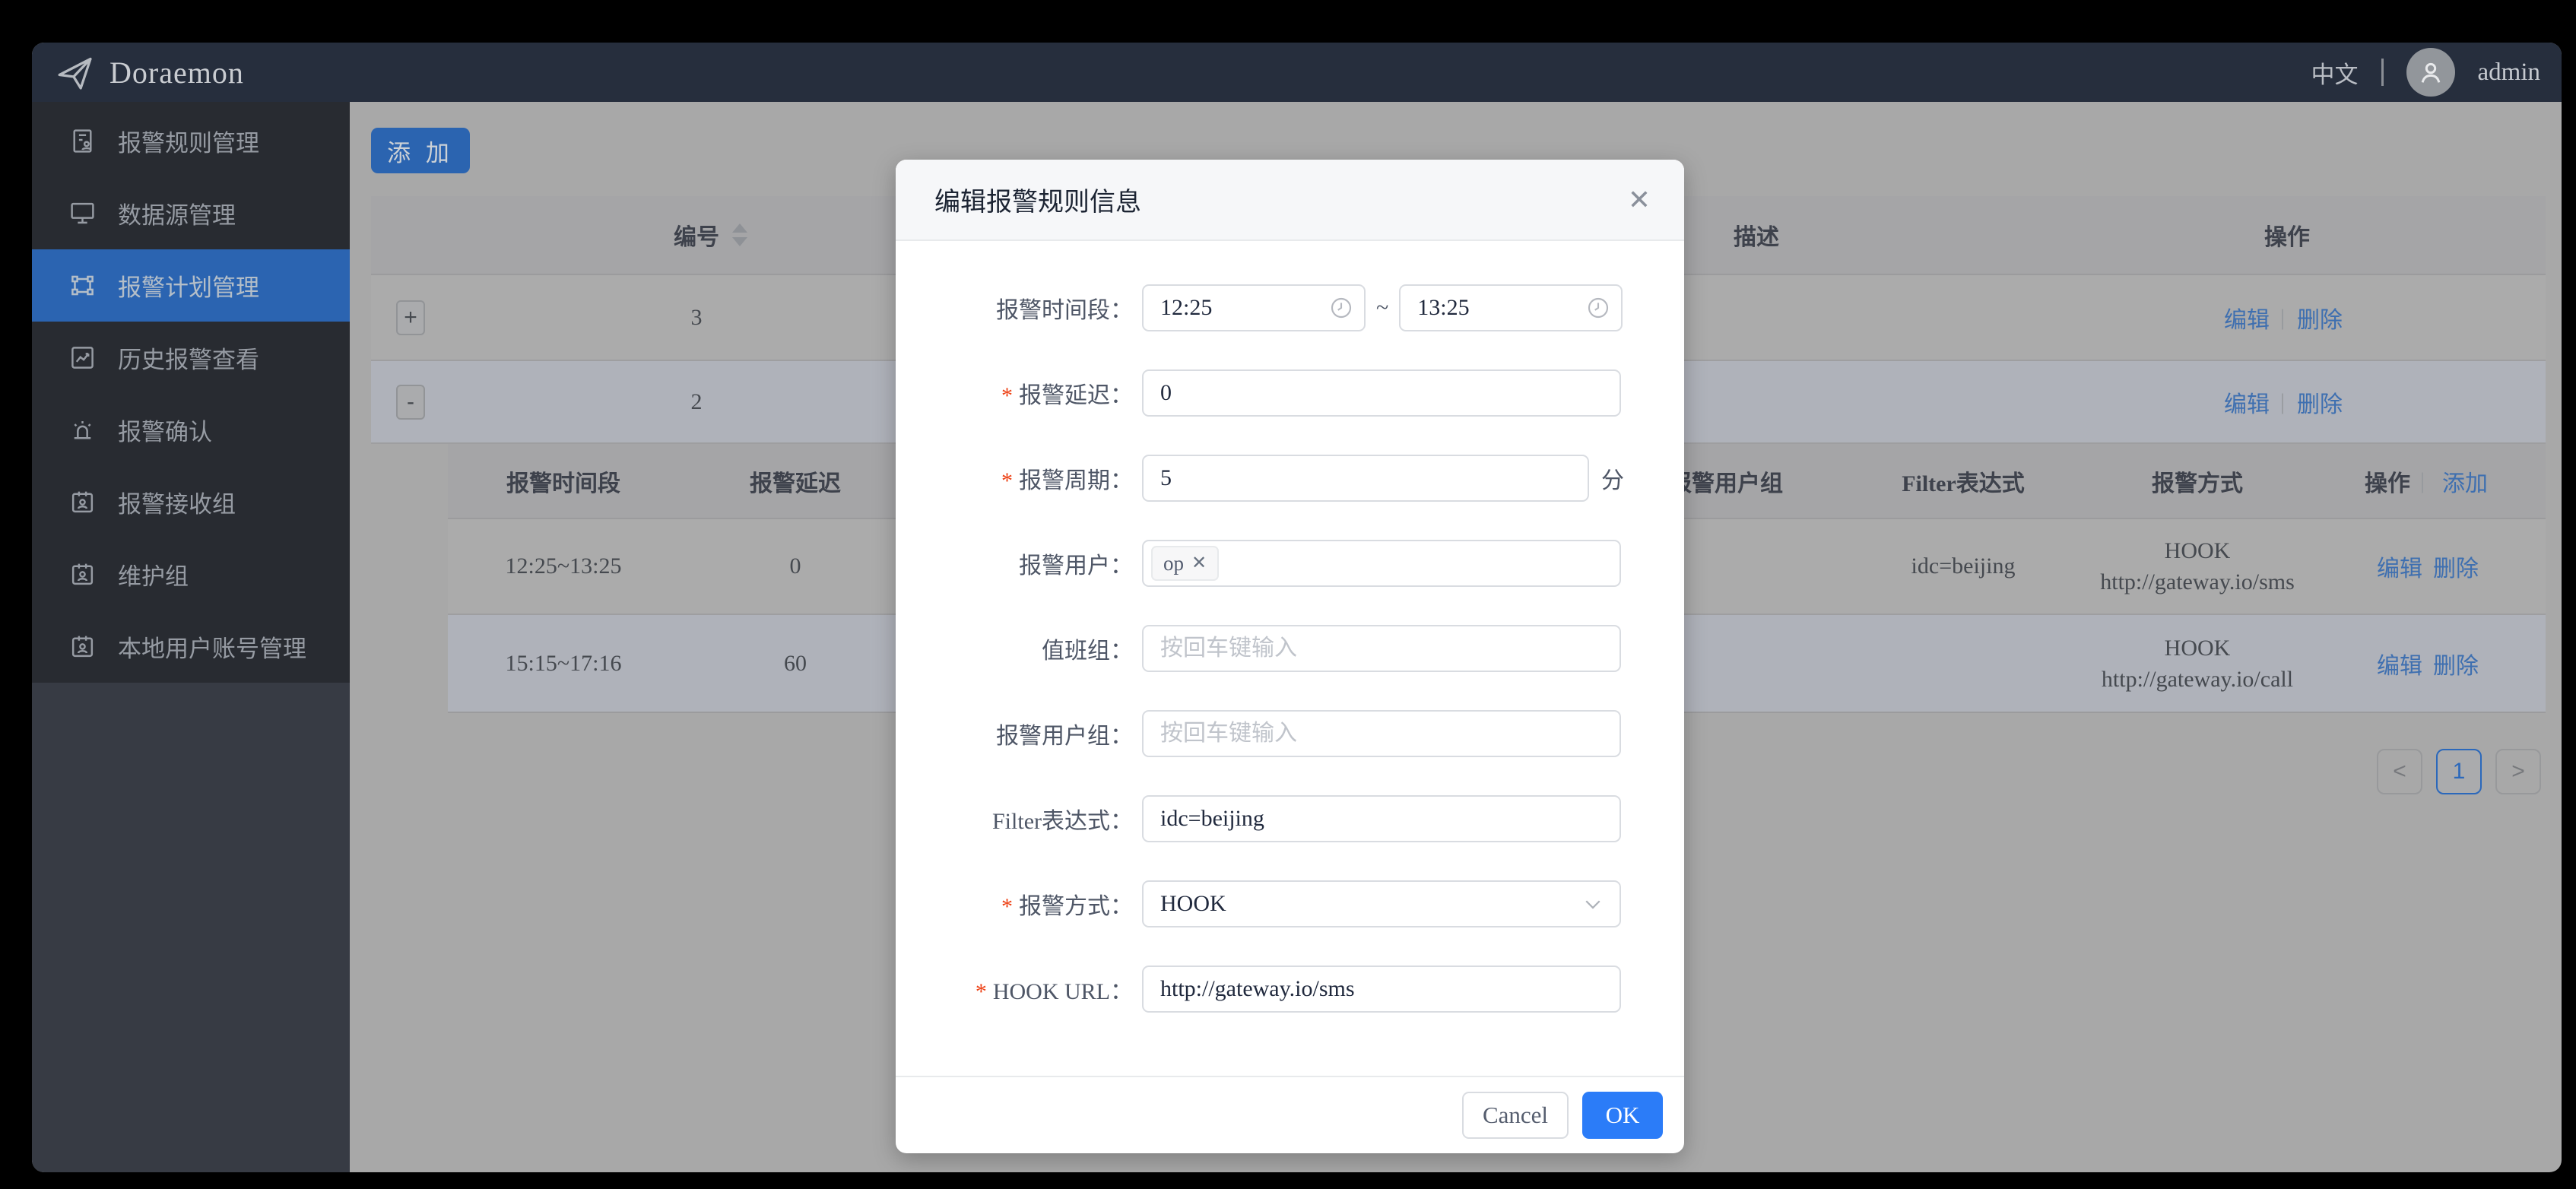 This screenshot has width=2576, height=1189. I want to click on add-button: 添 加, so click(420, 150).